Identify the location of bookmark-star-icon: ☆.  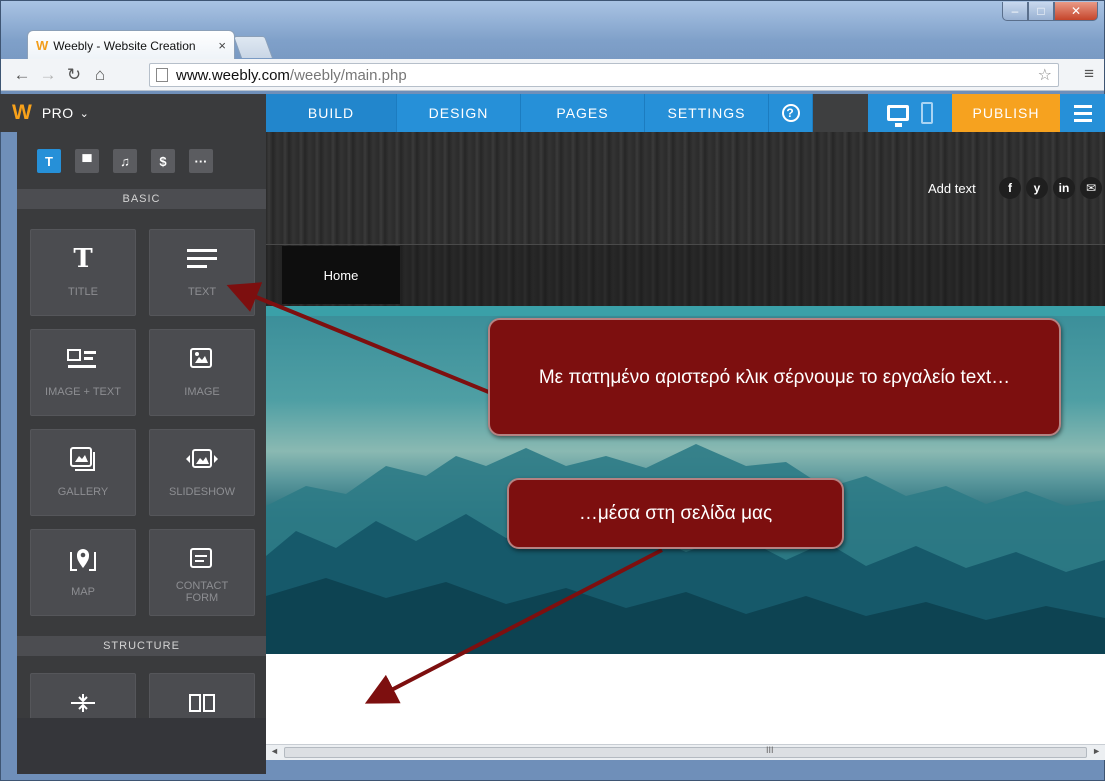
(1045, 75).